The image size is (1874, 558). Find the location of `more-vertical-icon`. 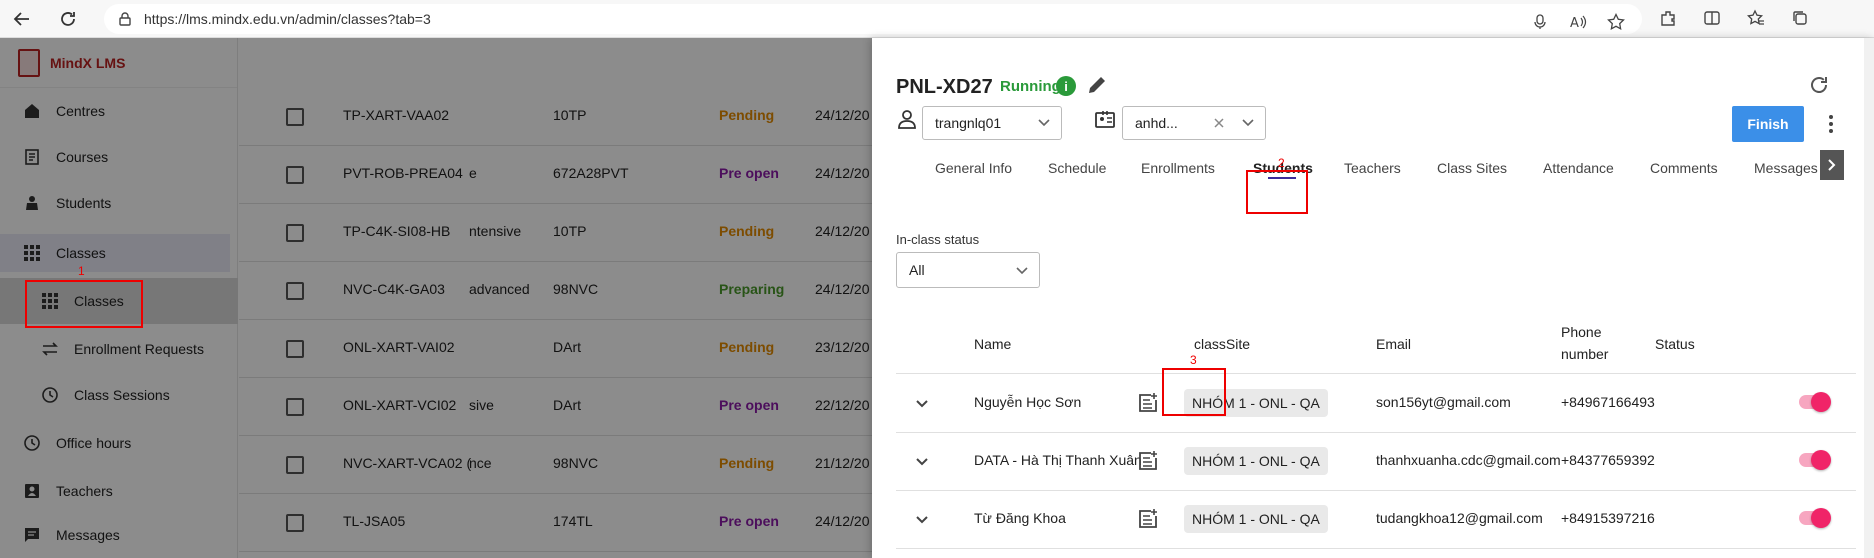

more-vertical-icon is located at coordinates (1831, 124).